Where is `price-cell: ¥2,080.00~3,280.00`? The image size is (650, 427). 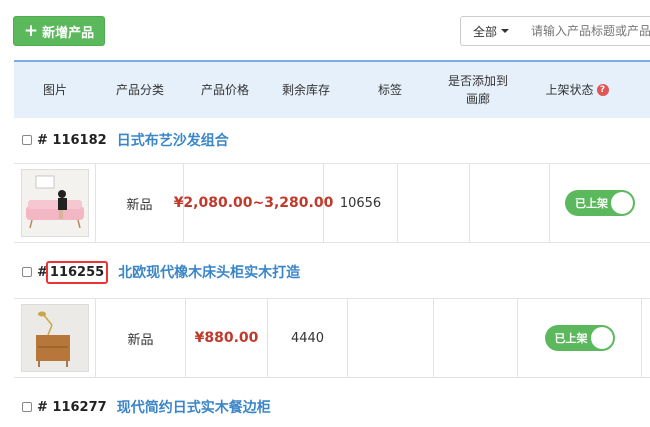 price-cell: ¥2,080.00~3,280.00 is located at coordinates (253, 203).